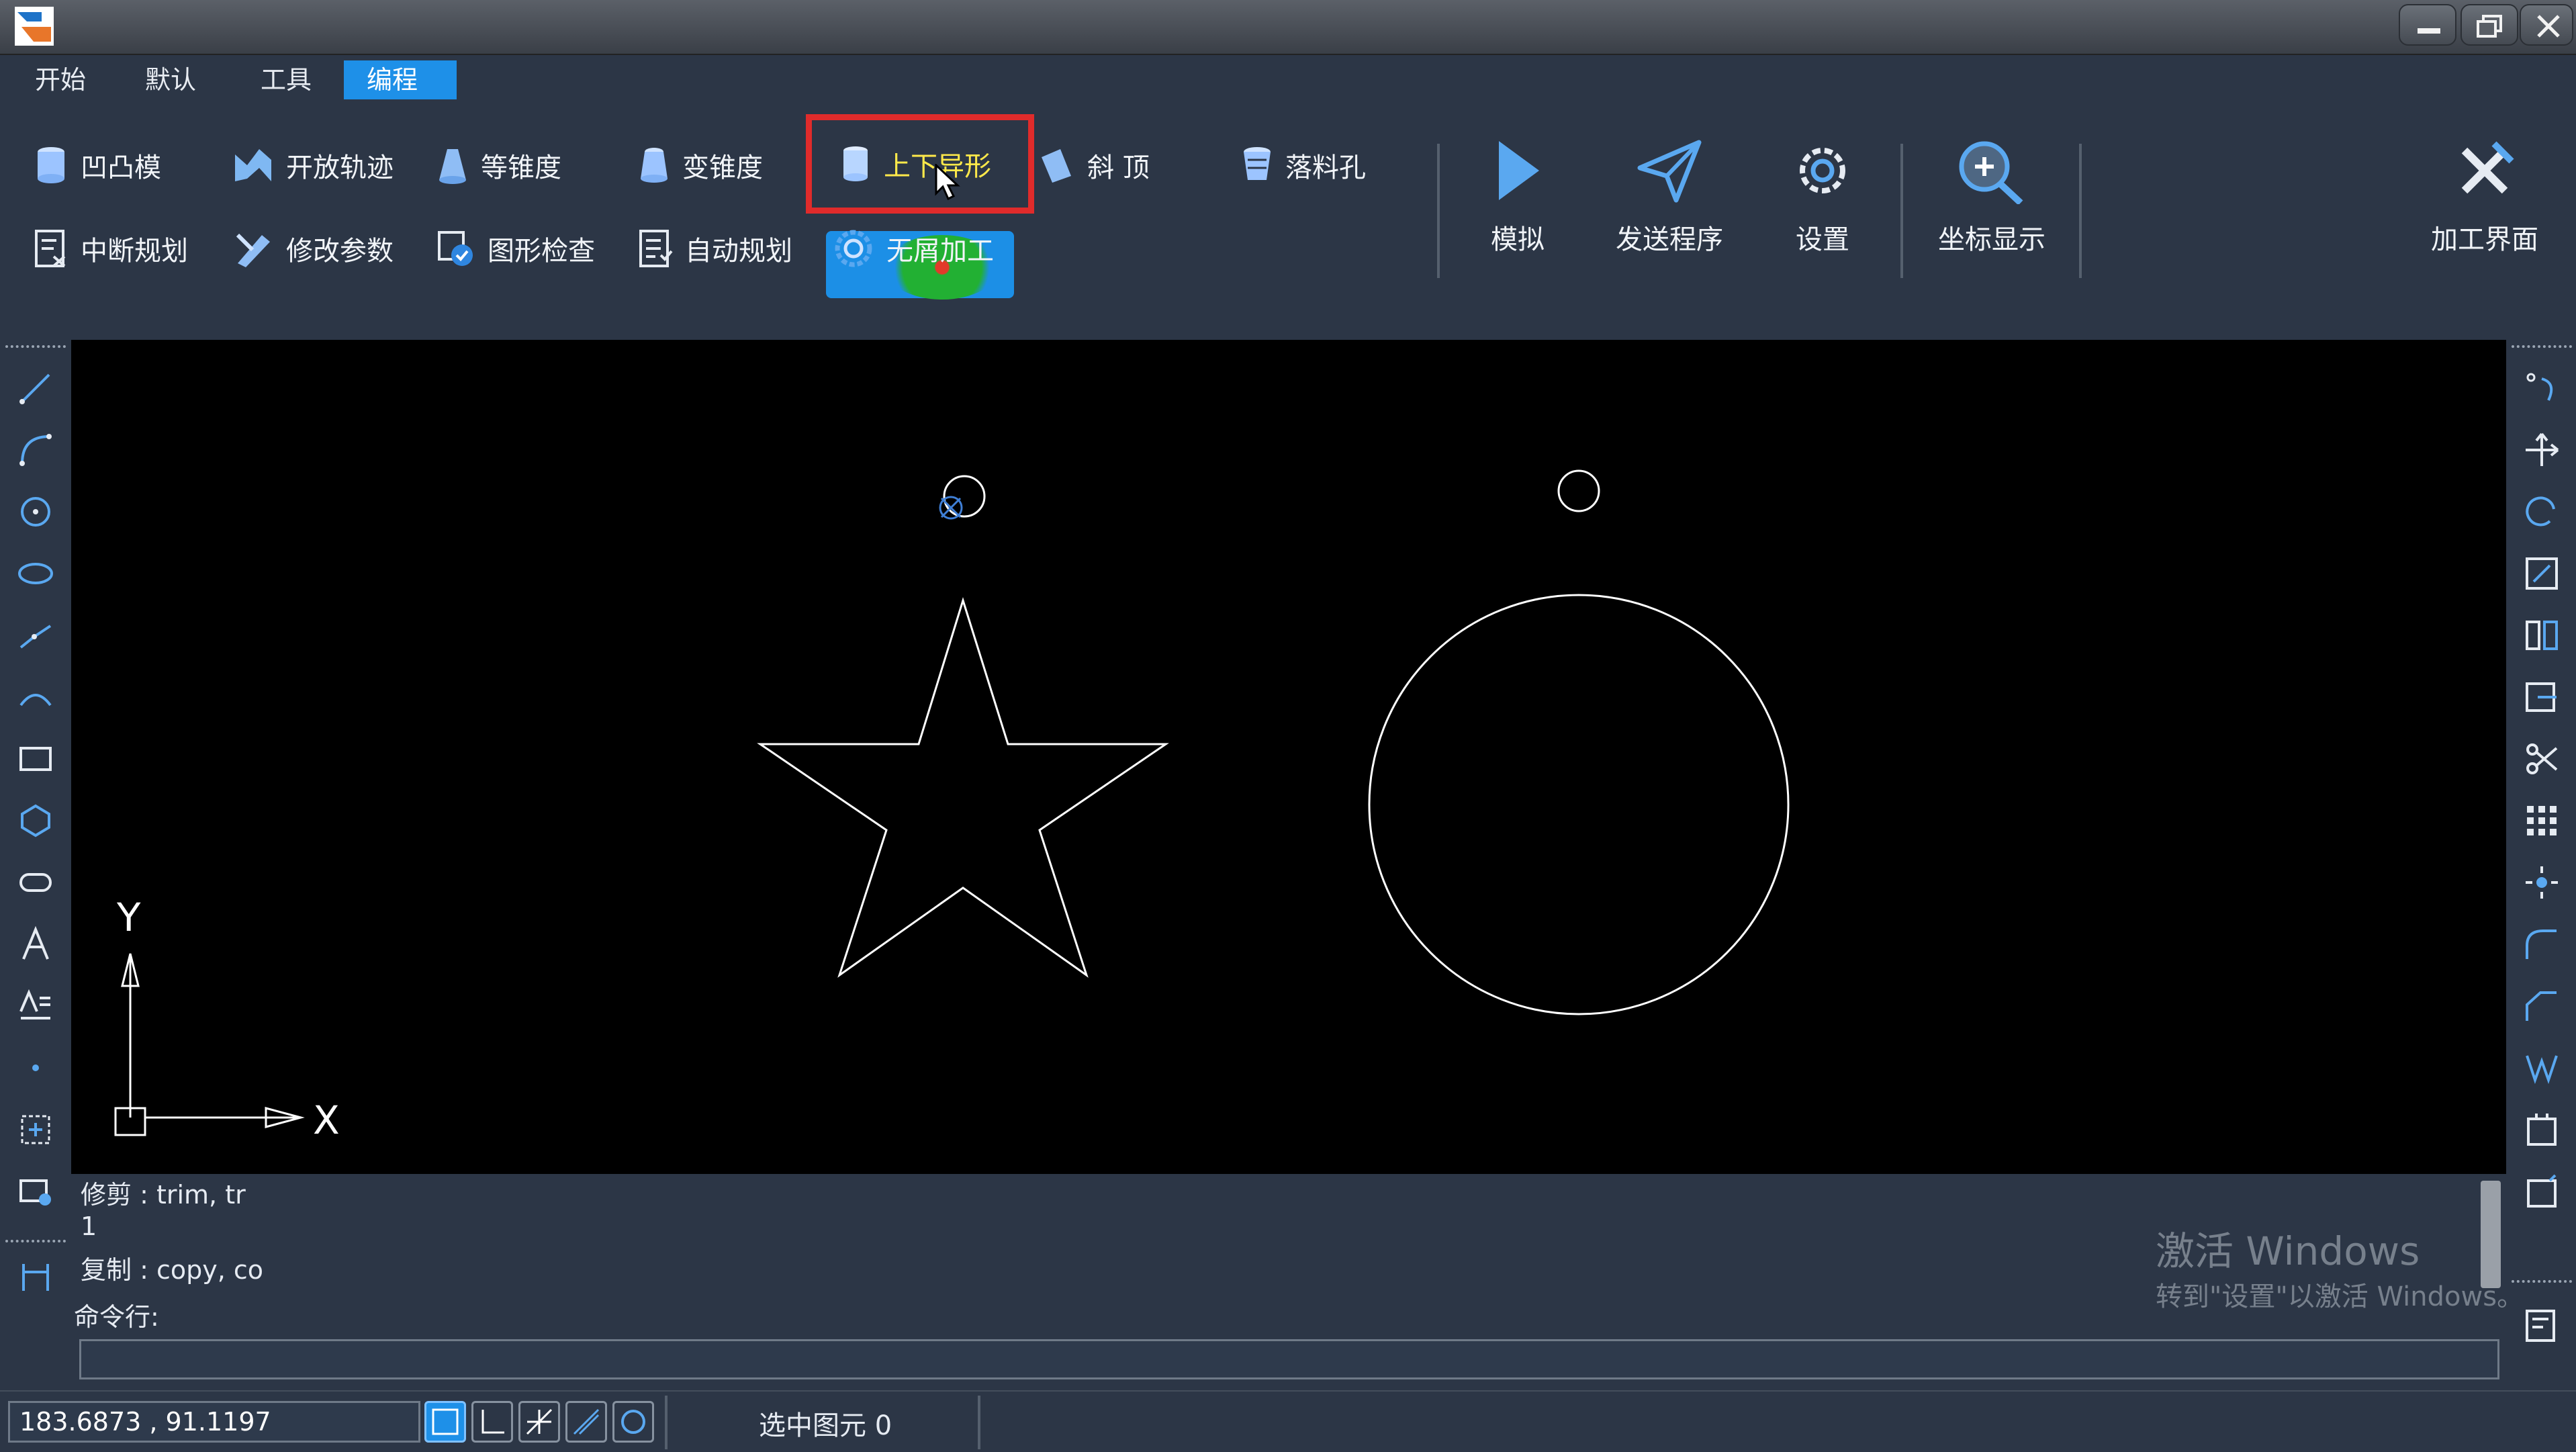 The image size is (2576, 1452). Describe the element at coordinates (2427, 25) in the screenshot. I see `minimize-button` at that location.